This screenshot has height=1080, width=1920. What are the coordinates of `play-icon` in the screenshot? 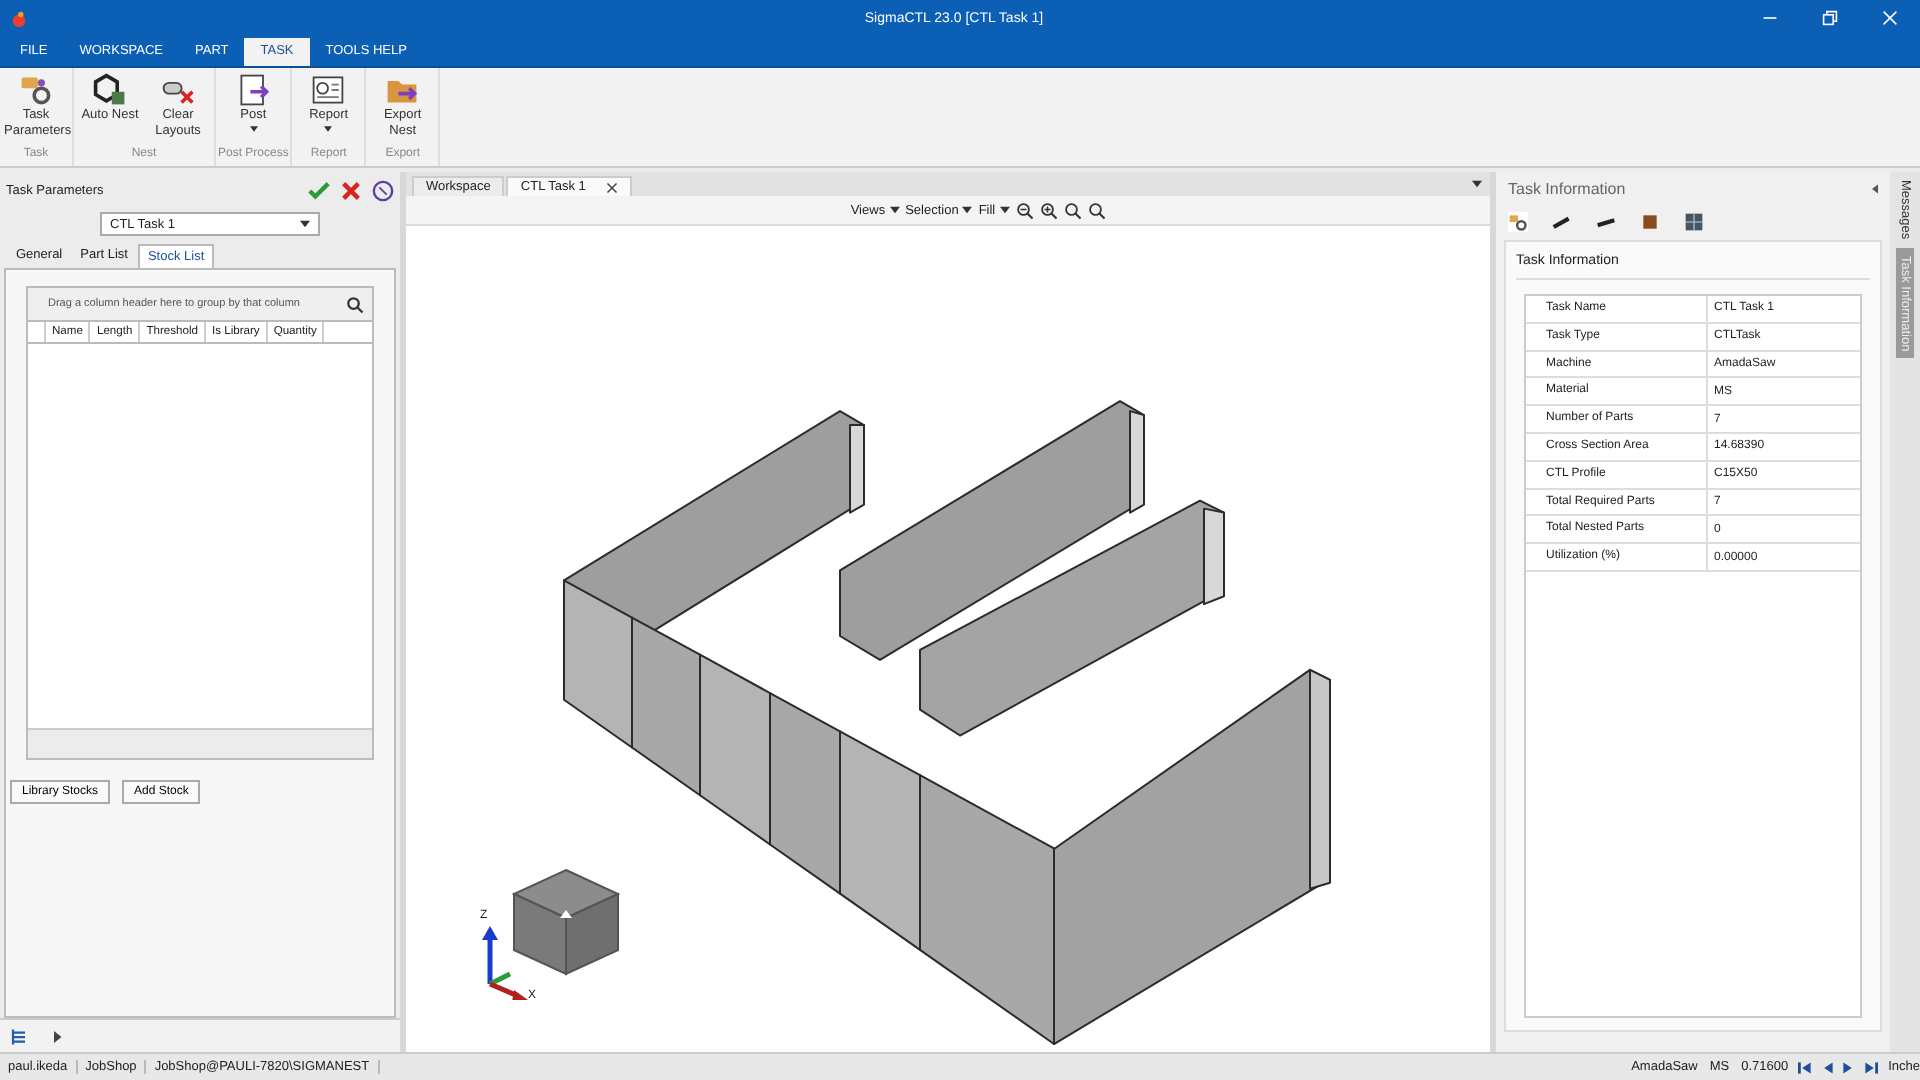 It's located at (57, 1036).